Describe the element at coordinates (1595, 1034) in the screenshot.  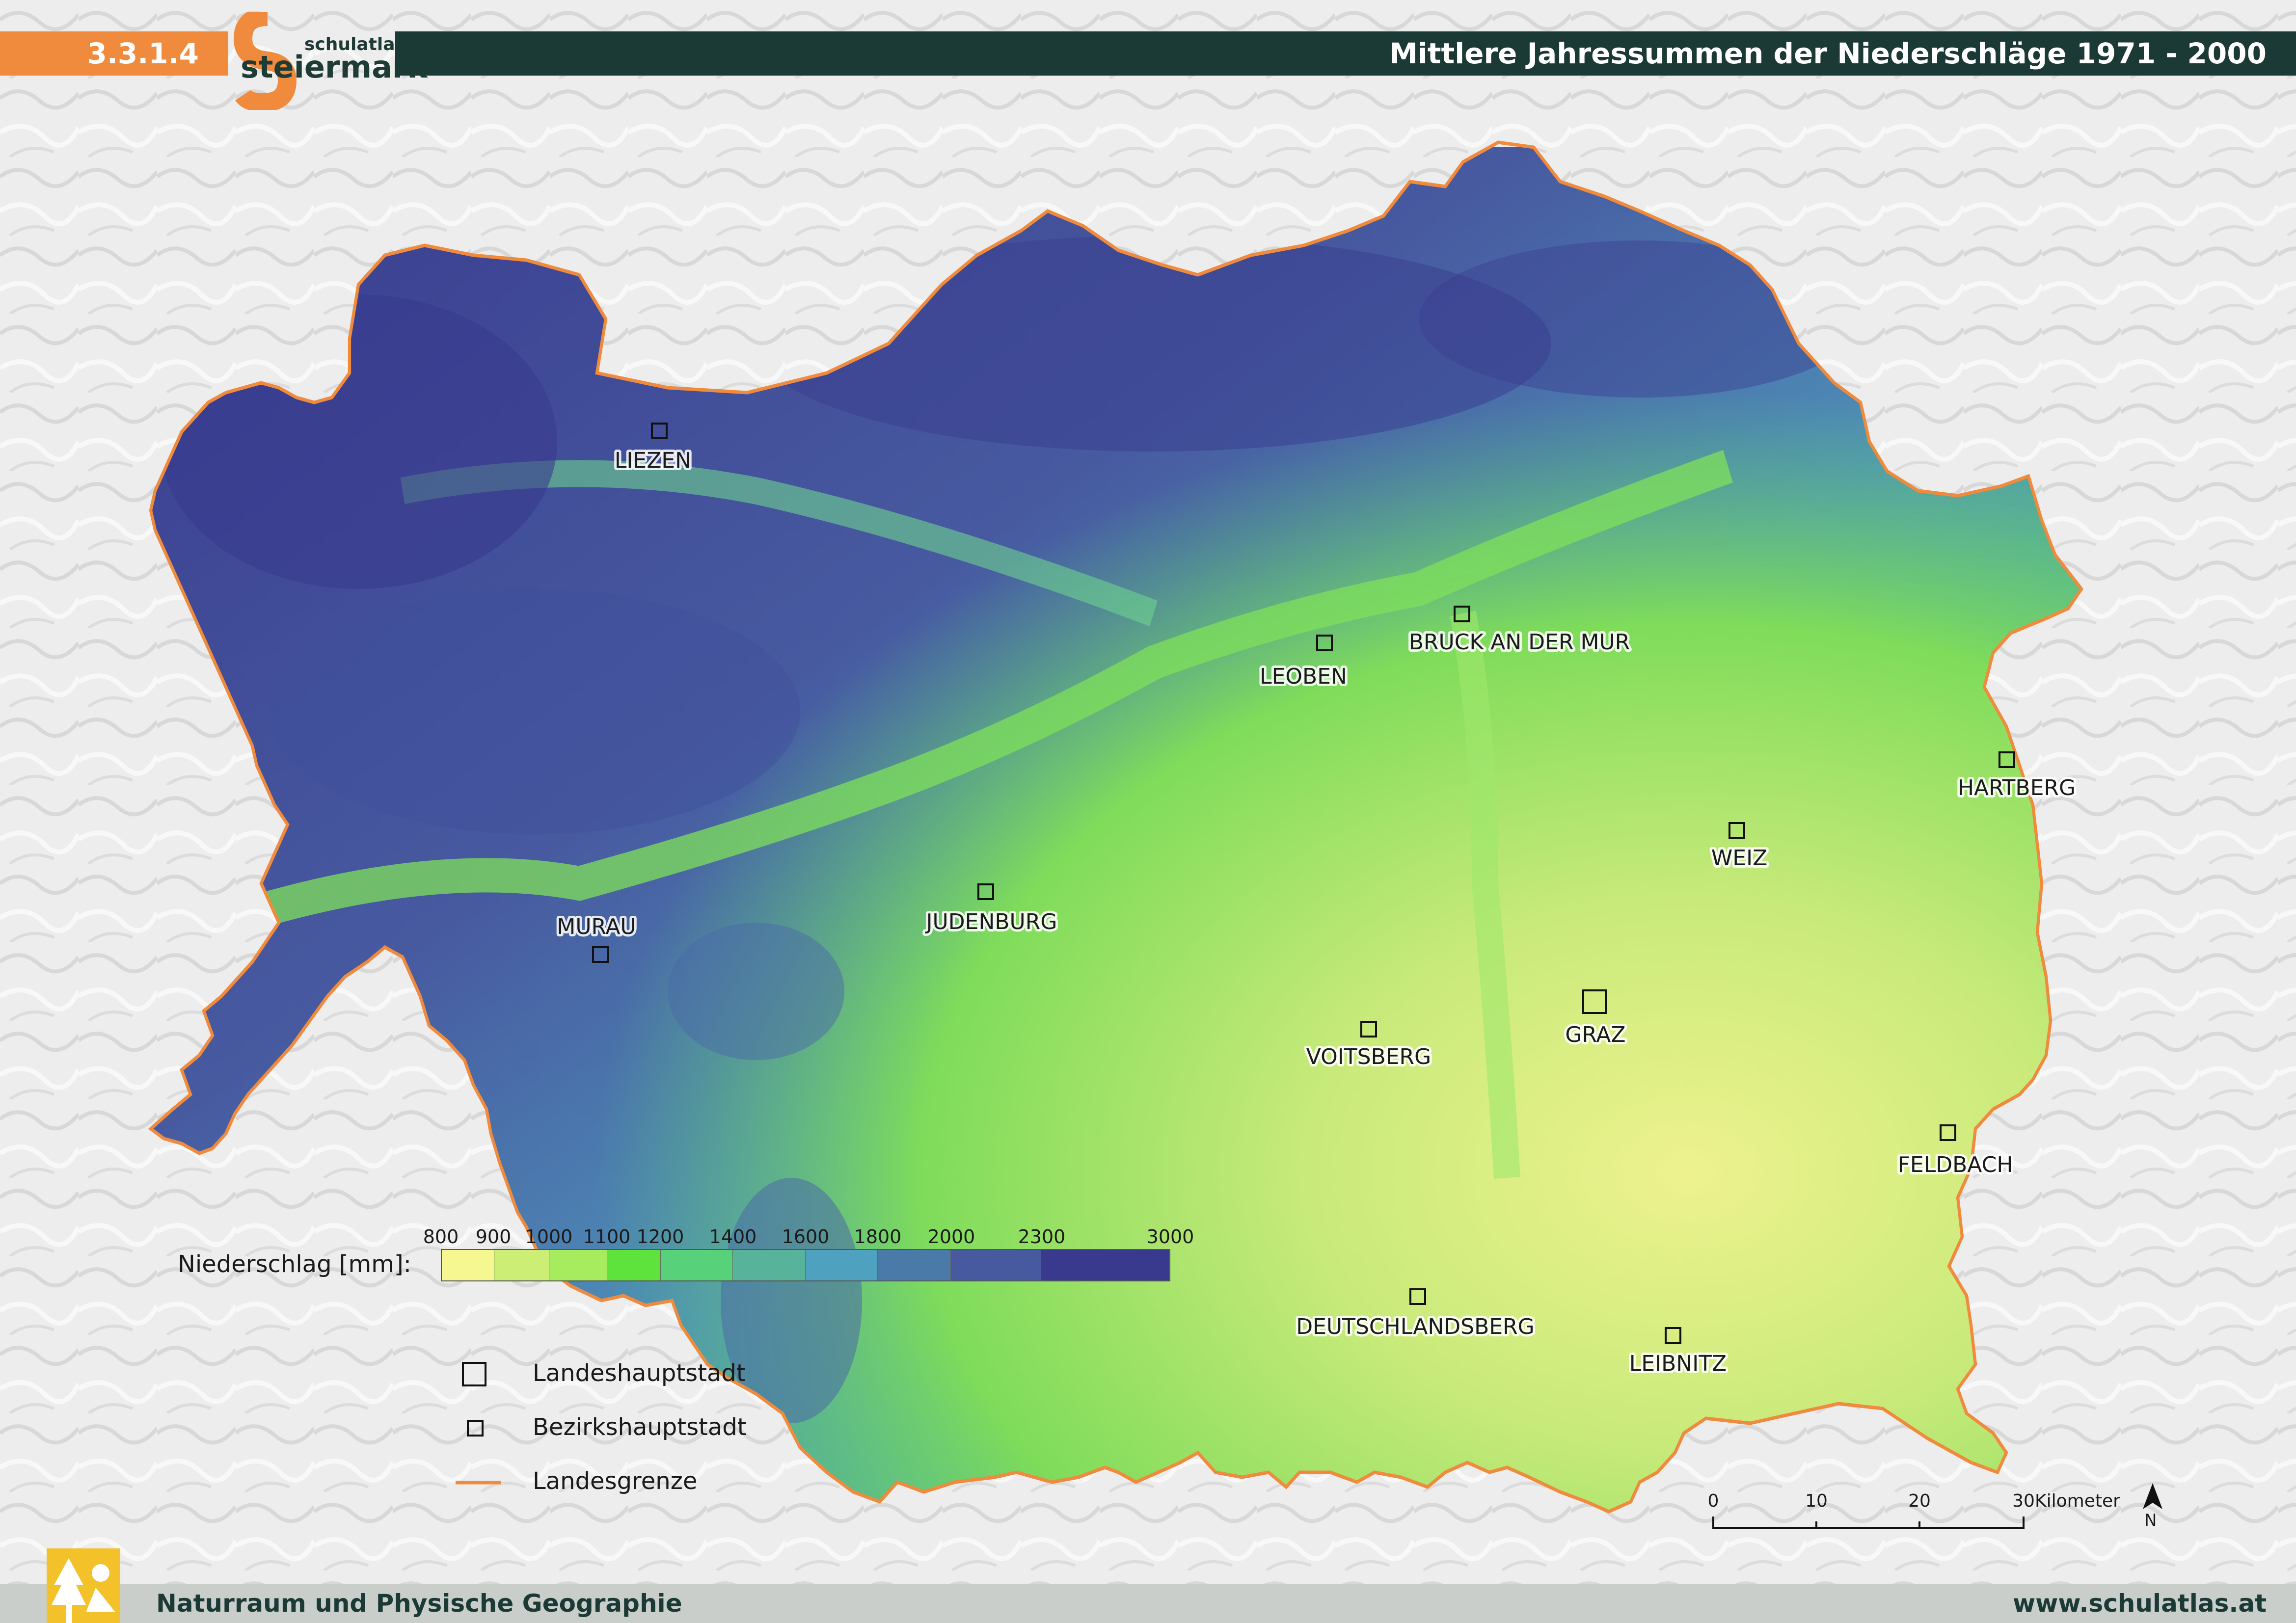
I see `city-label-graz: GRAZ` at that location.